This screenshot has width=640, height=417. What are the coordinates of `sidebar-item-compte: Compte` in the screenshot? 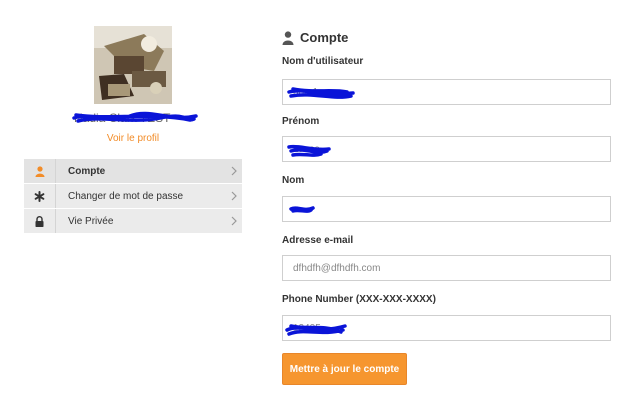 It's located at (133, 171).